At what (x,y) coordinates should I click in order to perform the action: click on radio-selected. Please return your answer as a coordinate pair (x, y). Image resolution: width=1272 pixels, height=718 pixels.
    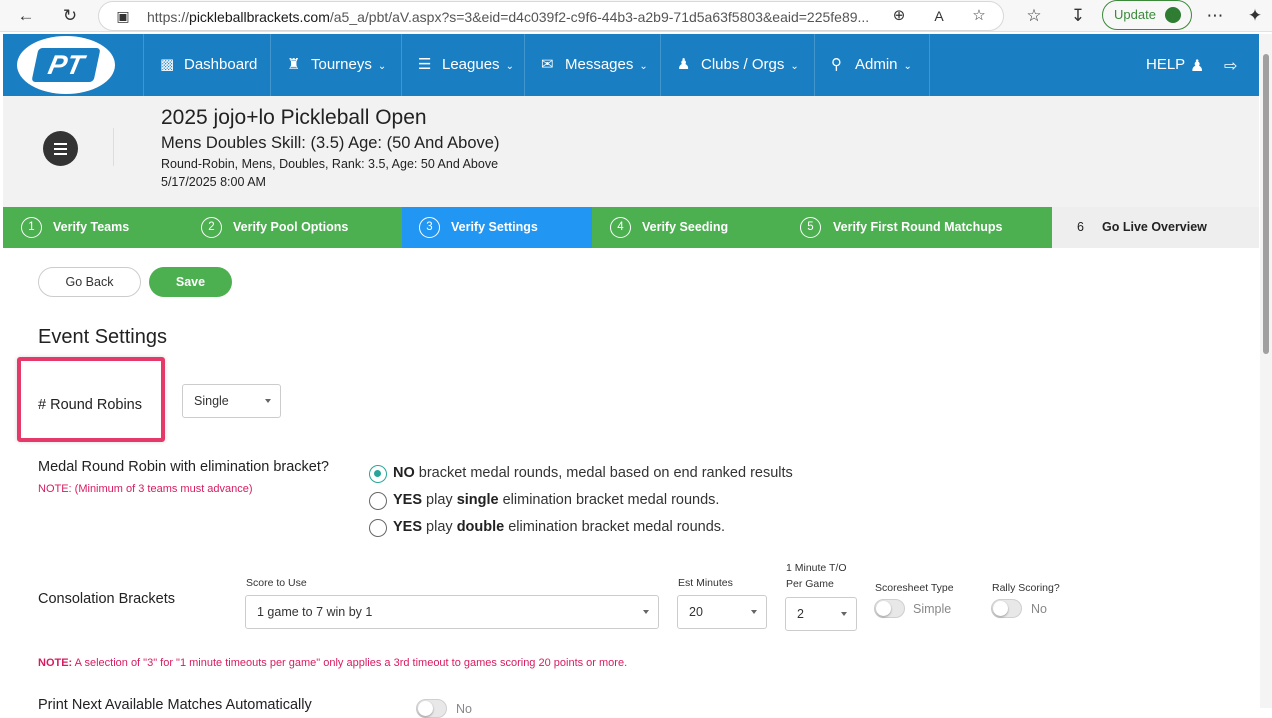
    Looking at the image, I should click on (378, 474).